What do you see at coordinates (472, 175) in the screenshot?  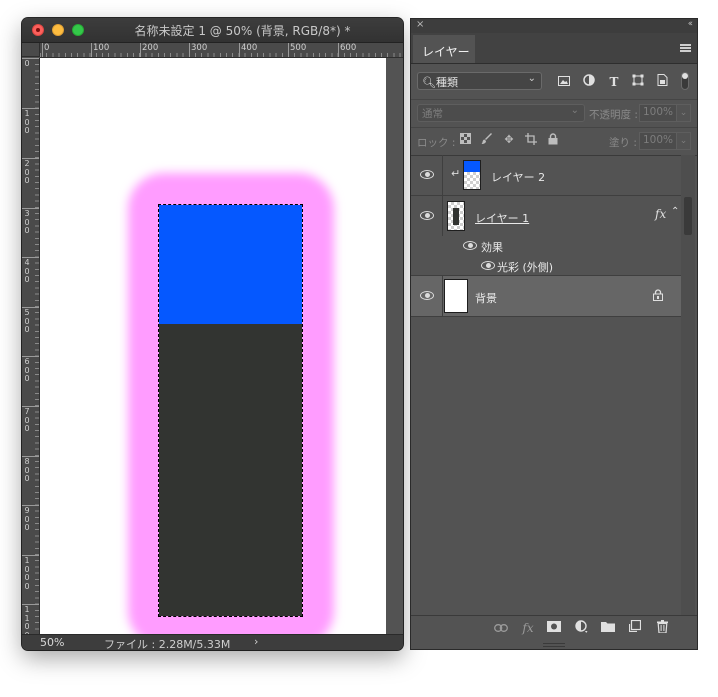 I see `layer-2-thumbnail` at bounding box center [472, 175].